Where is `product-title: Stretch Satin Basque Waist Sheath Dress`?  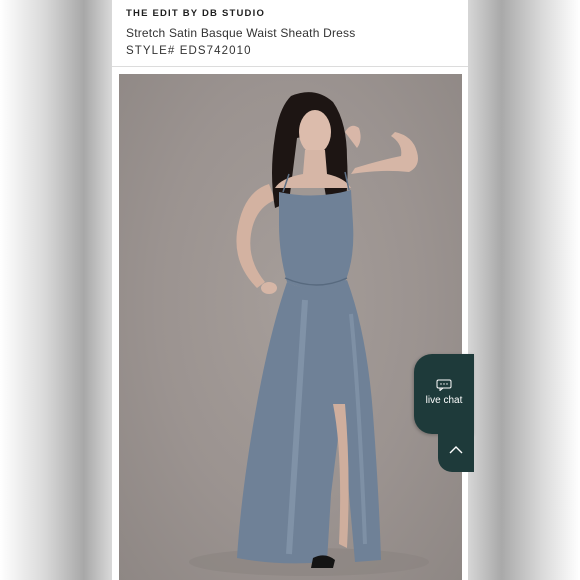 product-title: Stretch Satin Basque Waist Sheath Dress is located at coordinates (241, 33).